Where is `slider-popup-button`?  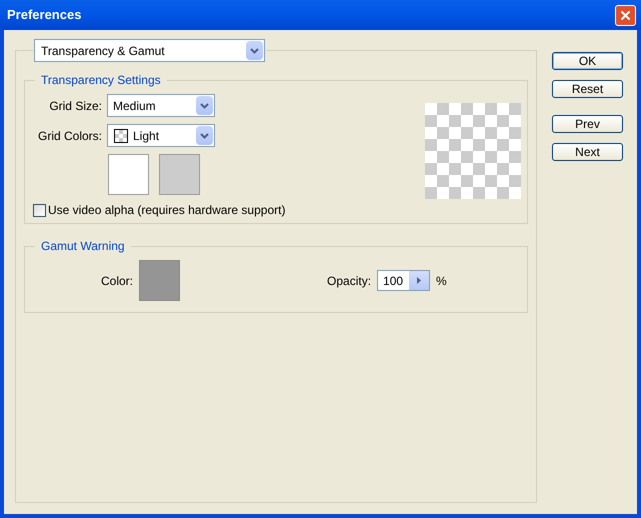 slider-popup-button is located at coordinates (419, 280).